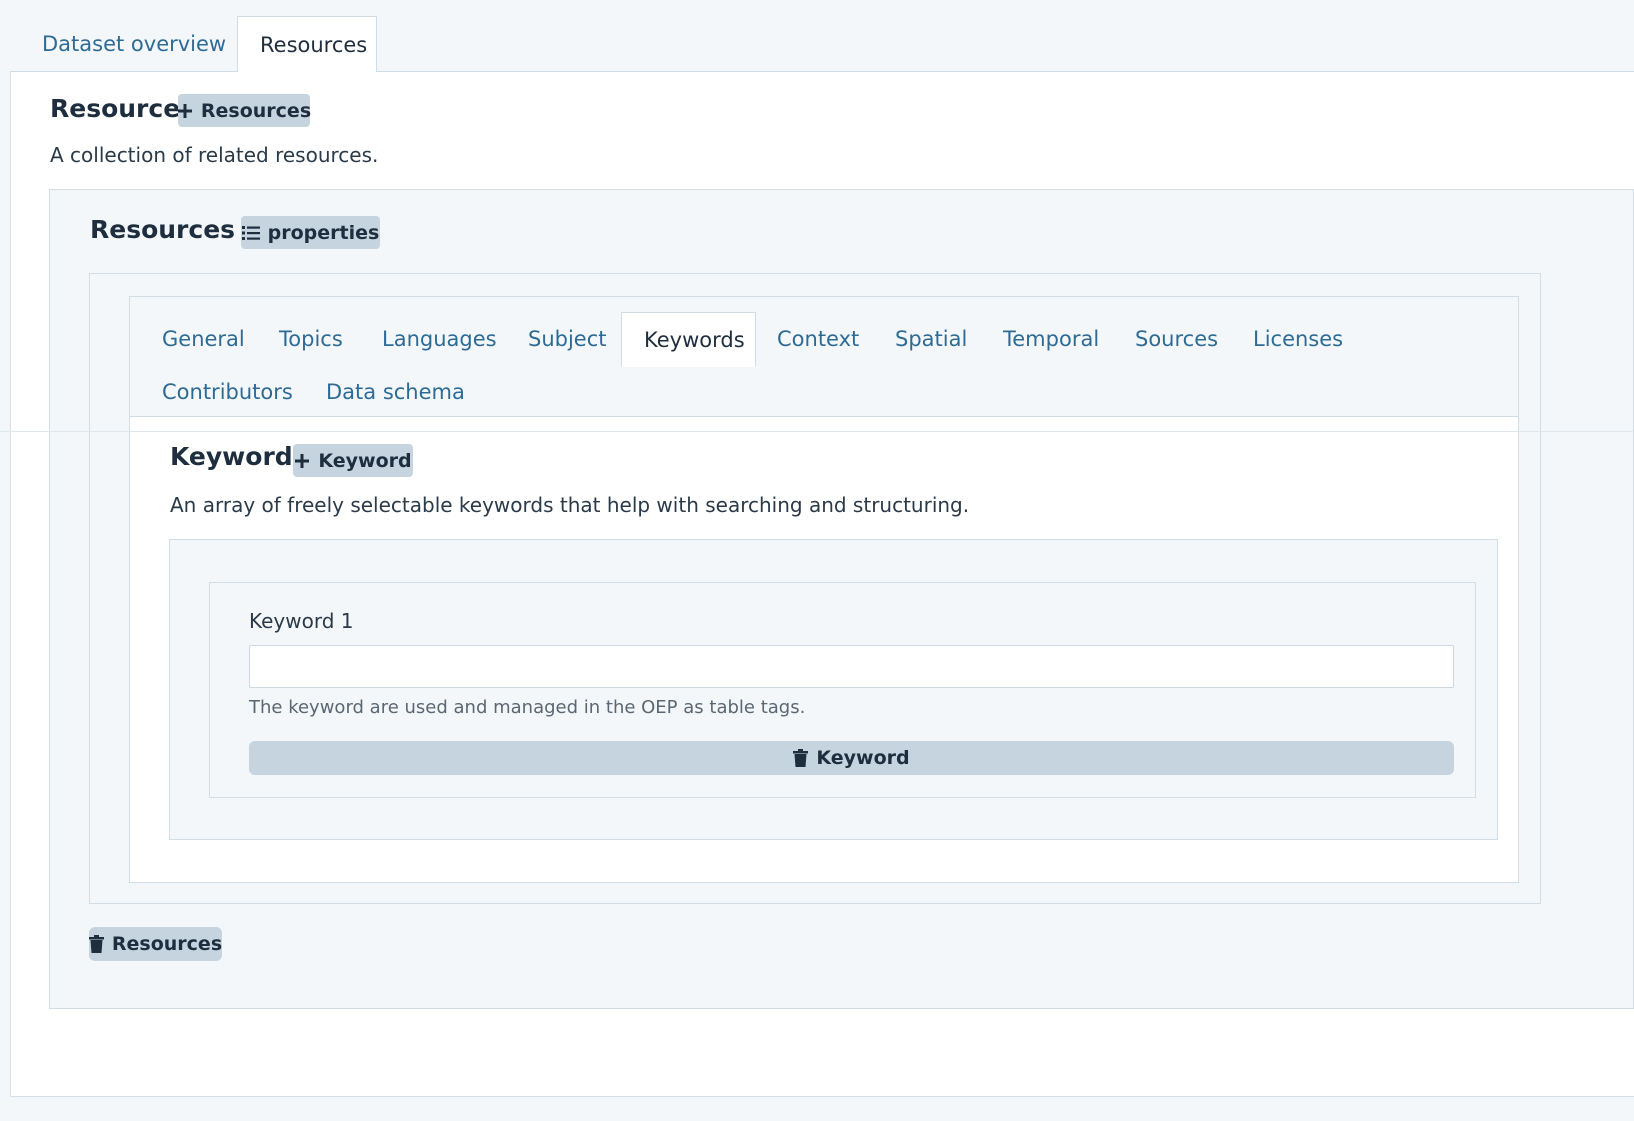  What do you see at coordinates (239, 456) in the screenshot?
I see `keywords-heading: Keywords` at bounding box center [239, 456].